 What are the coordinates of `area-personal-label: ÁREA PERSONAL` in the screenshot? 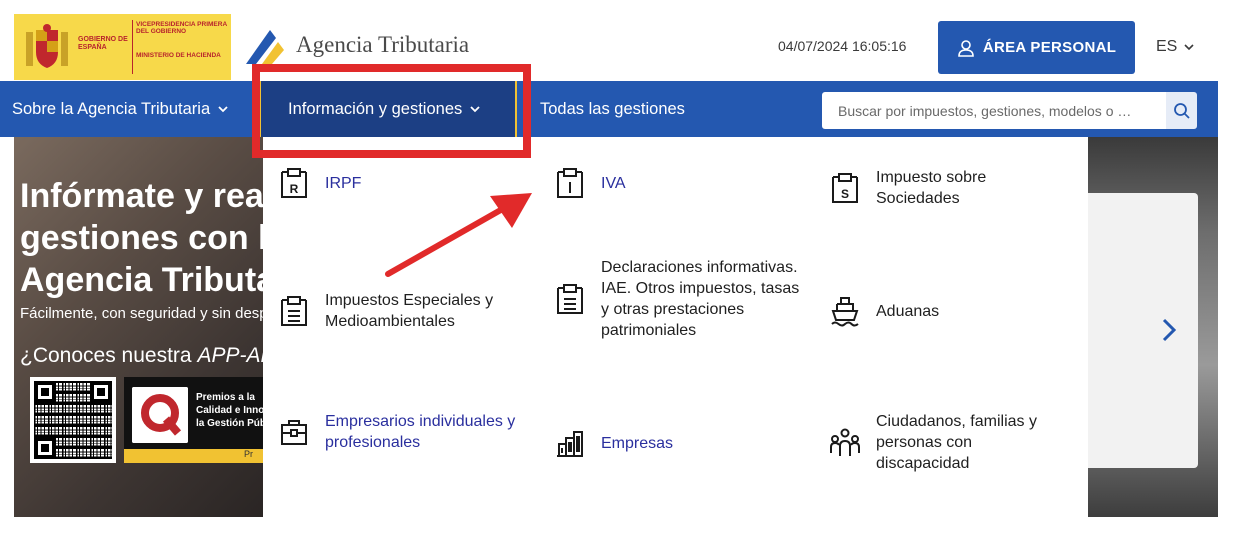 It's located at (1049, 47).